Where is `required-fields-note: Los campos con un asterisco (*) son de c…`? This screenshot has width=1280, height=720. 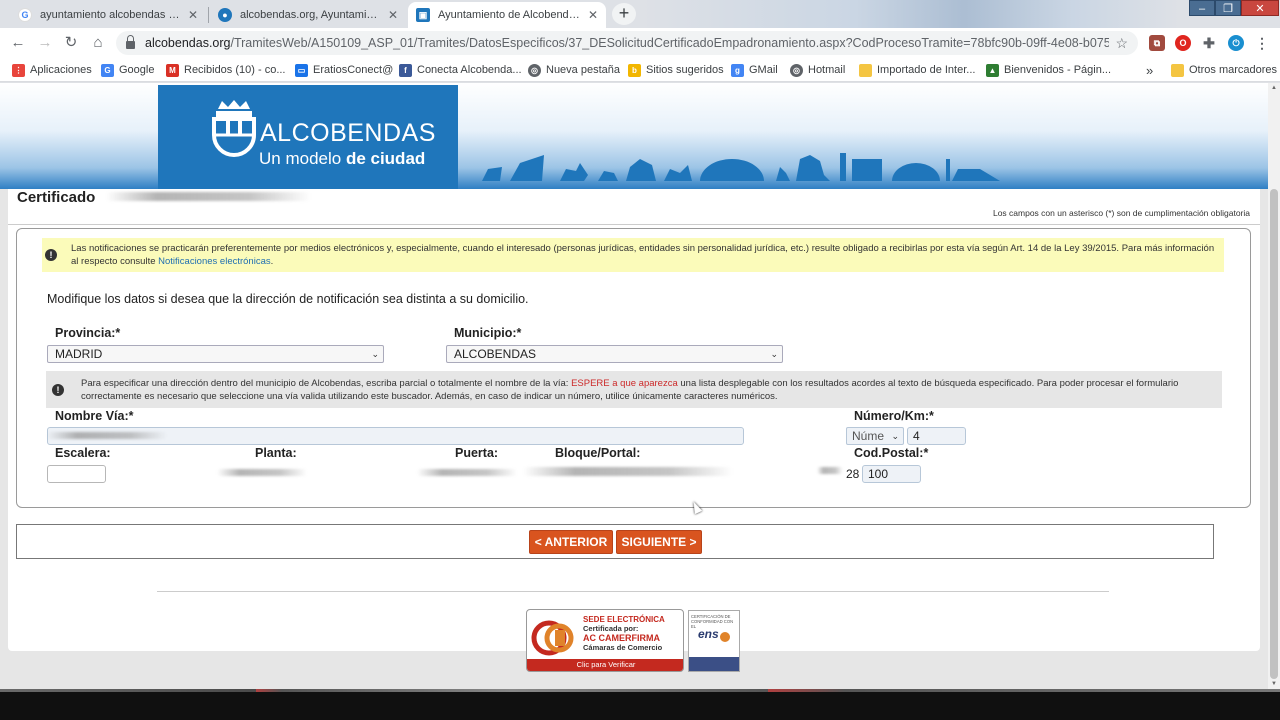 required-fields-note: Los campos con un asterisco (*) son de c… is located at coordinates (1121, 213).